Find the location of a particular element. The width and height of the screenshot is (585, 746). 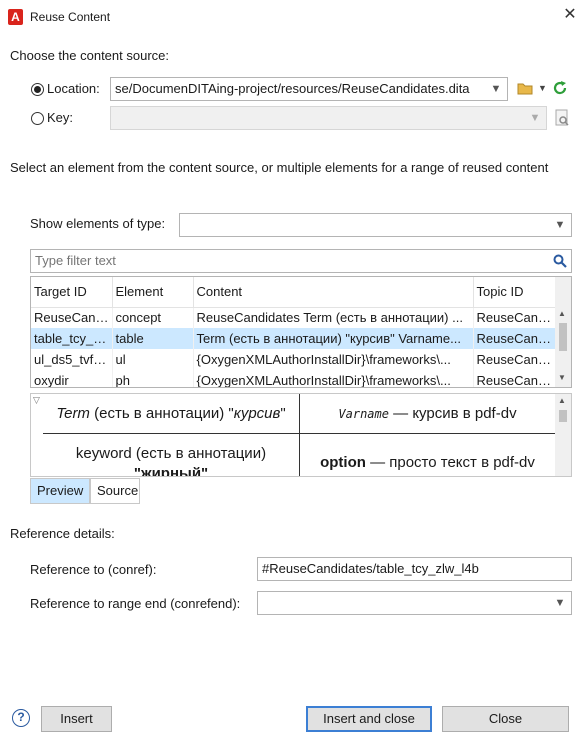

preview-scrollbar: ▲ is located at coordinates (563, 435).